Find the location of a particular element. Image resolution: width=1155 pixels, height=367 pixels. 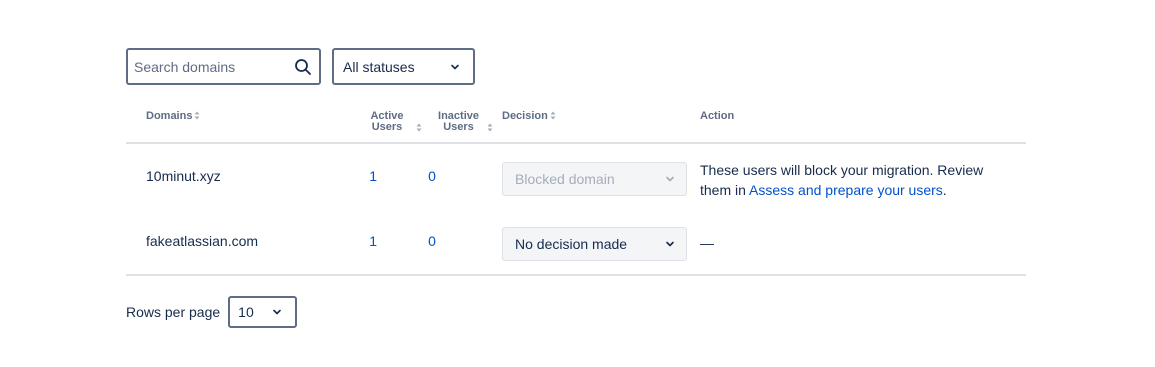

filter-bar: All statuses is located at coordinates (300, 66).